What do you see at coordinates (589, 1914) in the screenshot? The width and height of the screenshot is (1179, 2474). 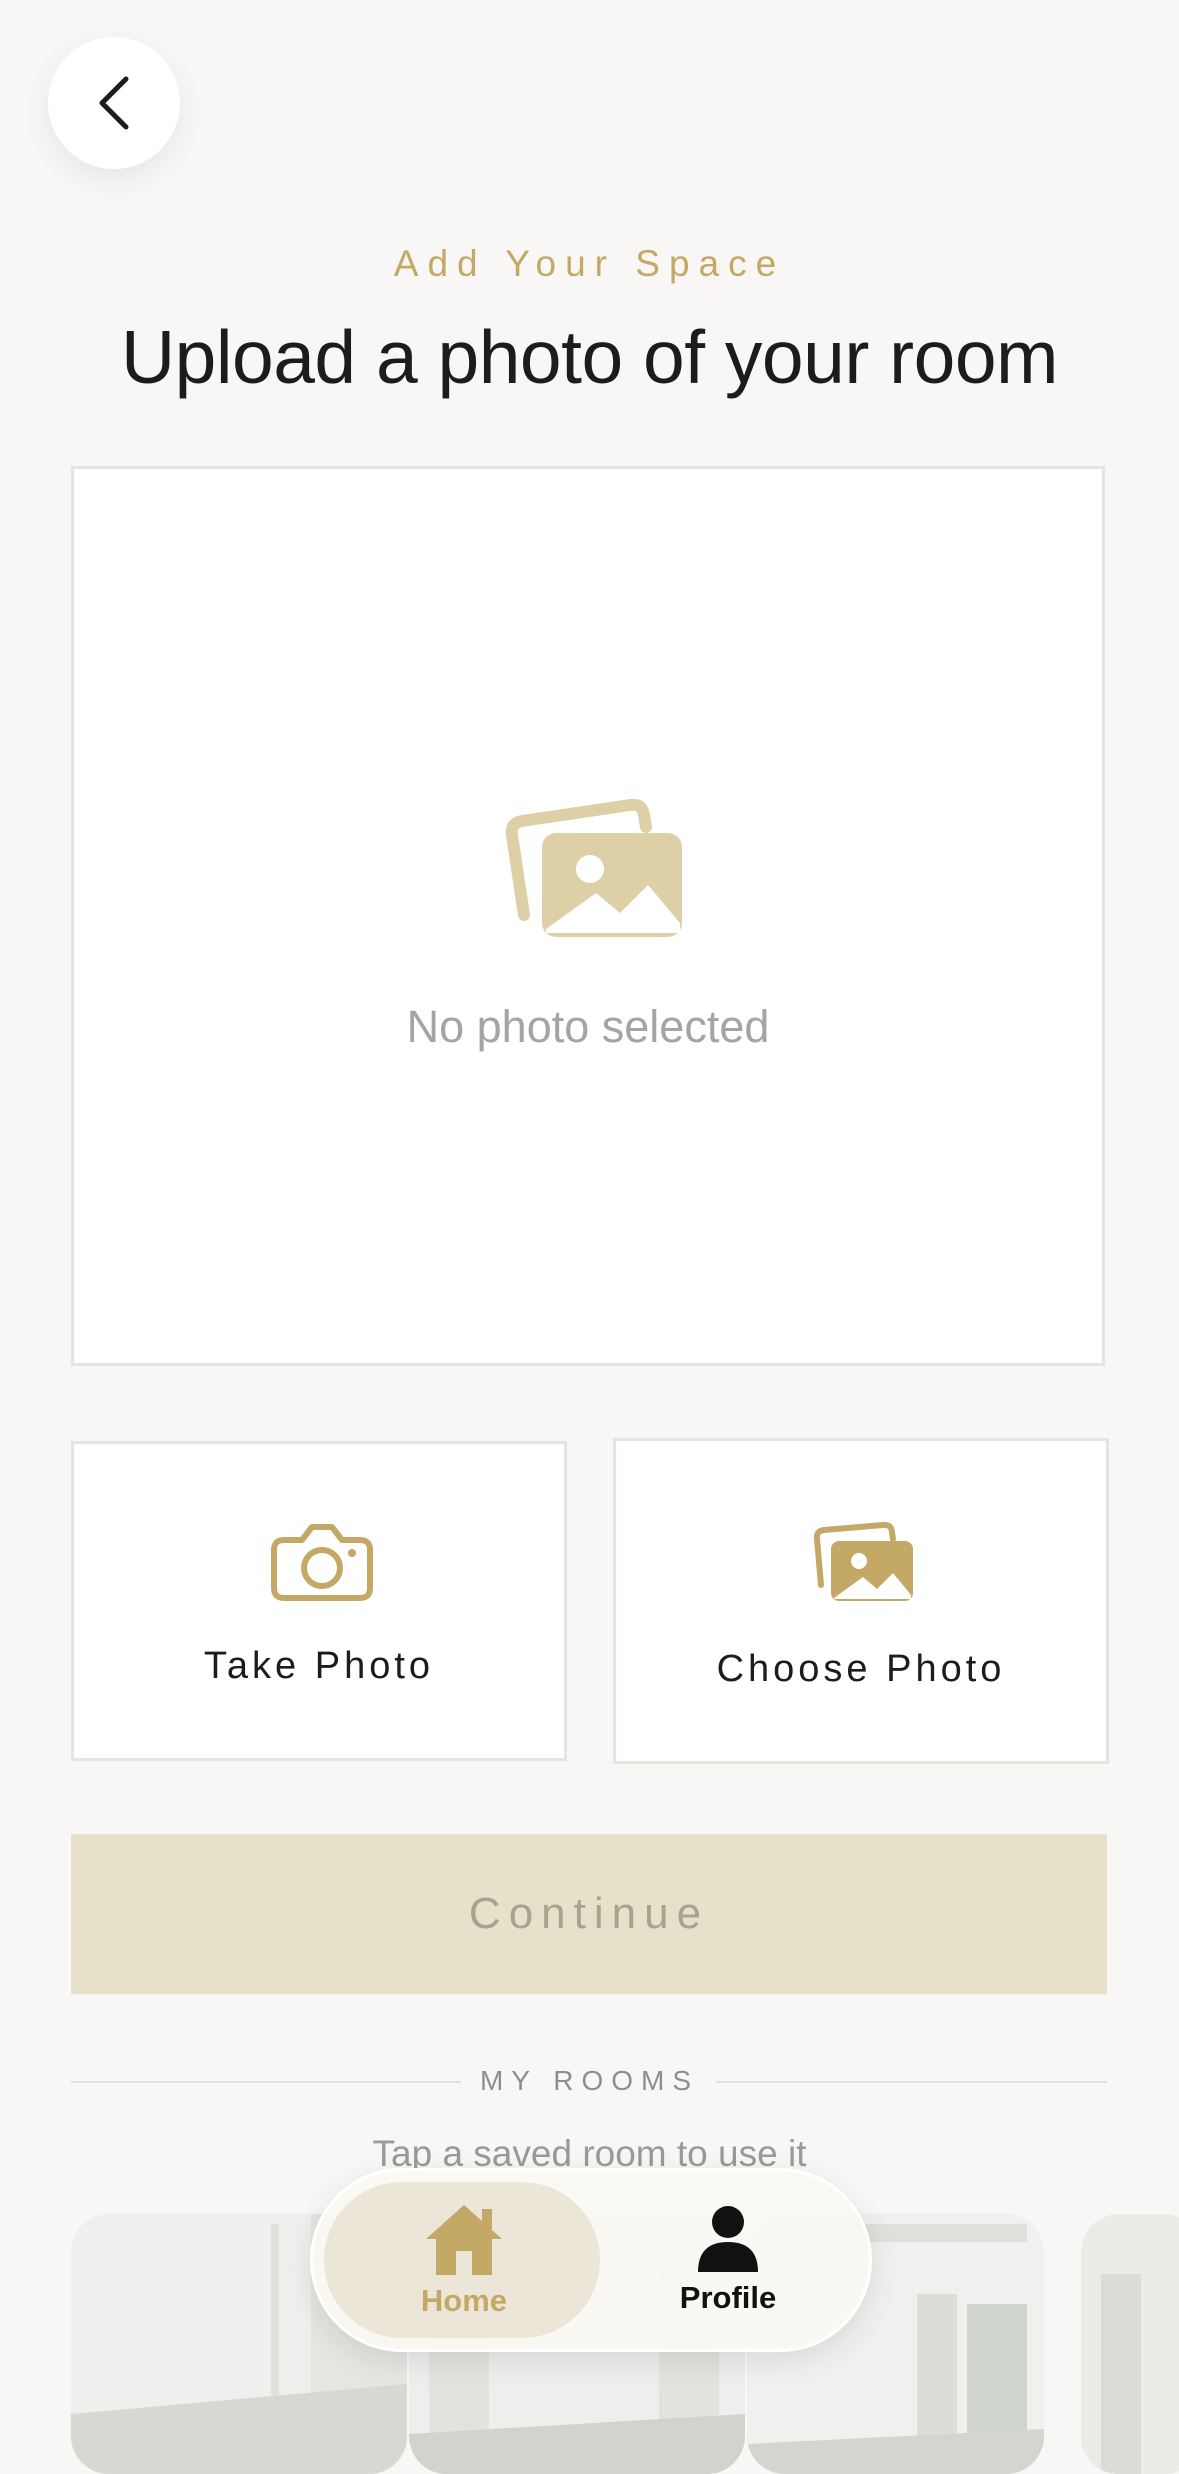 I see `continue-button: Continue` at bounding box center [589, 1914].